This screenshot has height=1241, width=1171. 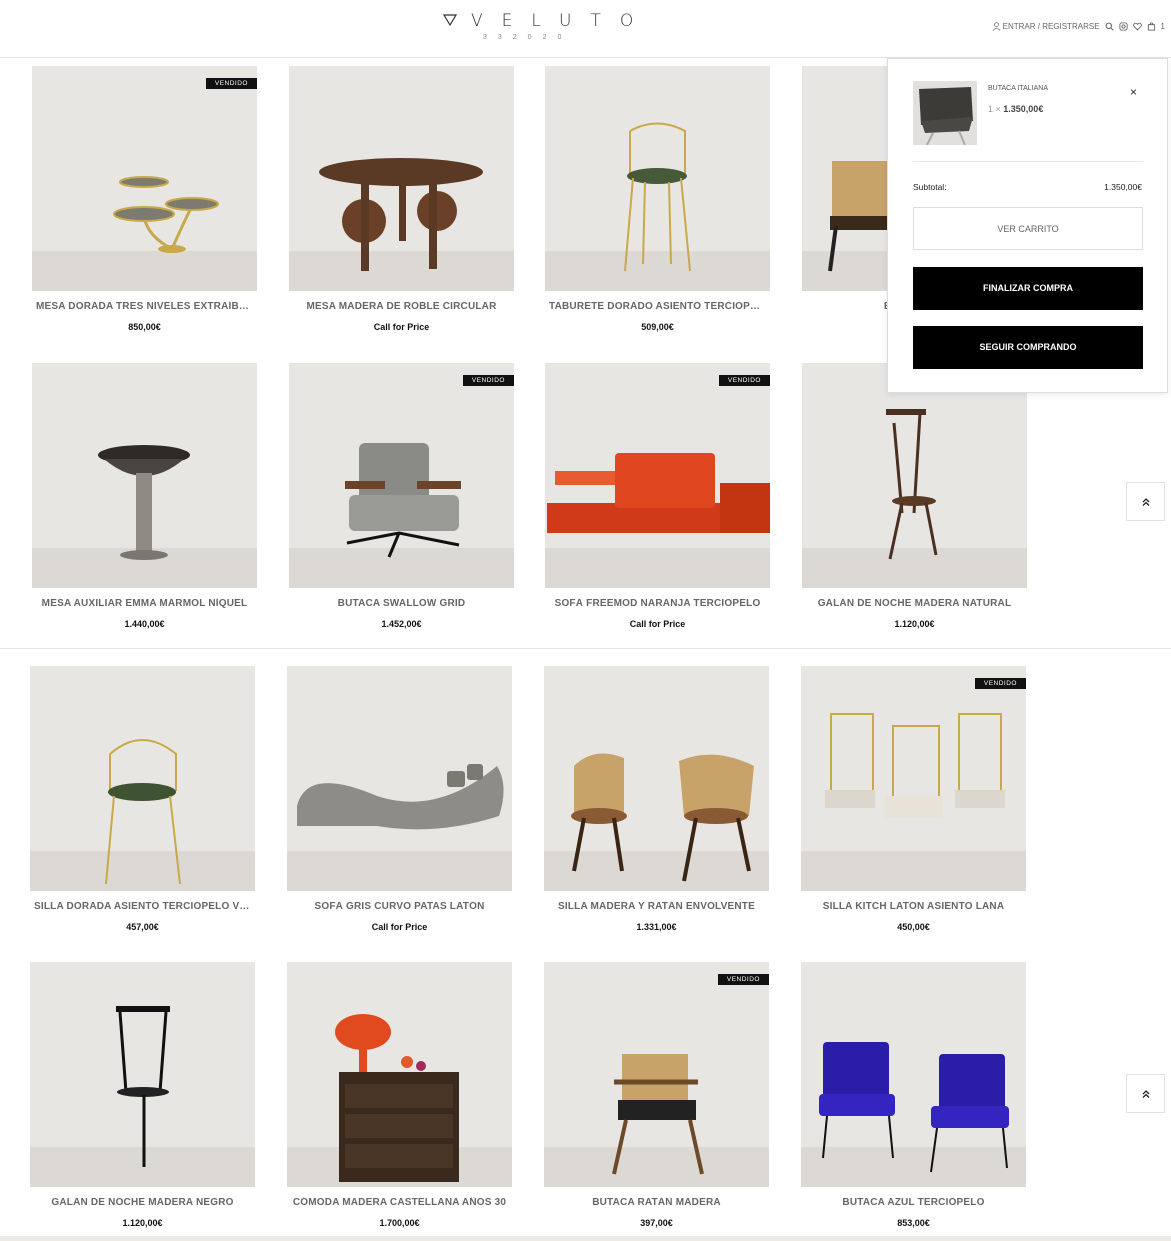 What do you see at coordinates (656, 927) in the screenshot?
I see `product-price: 1.331,00€` at bounding box center [656, 927].